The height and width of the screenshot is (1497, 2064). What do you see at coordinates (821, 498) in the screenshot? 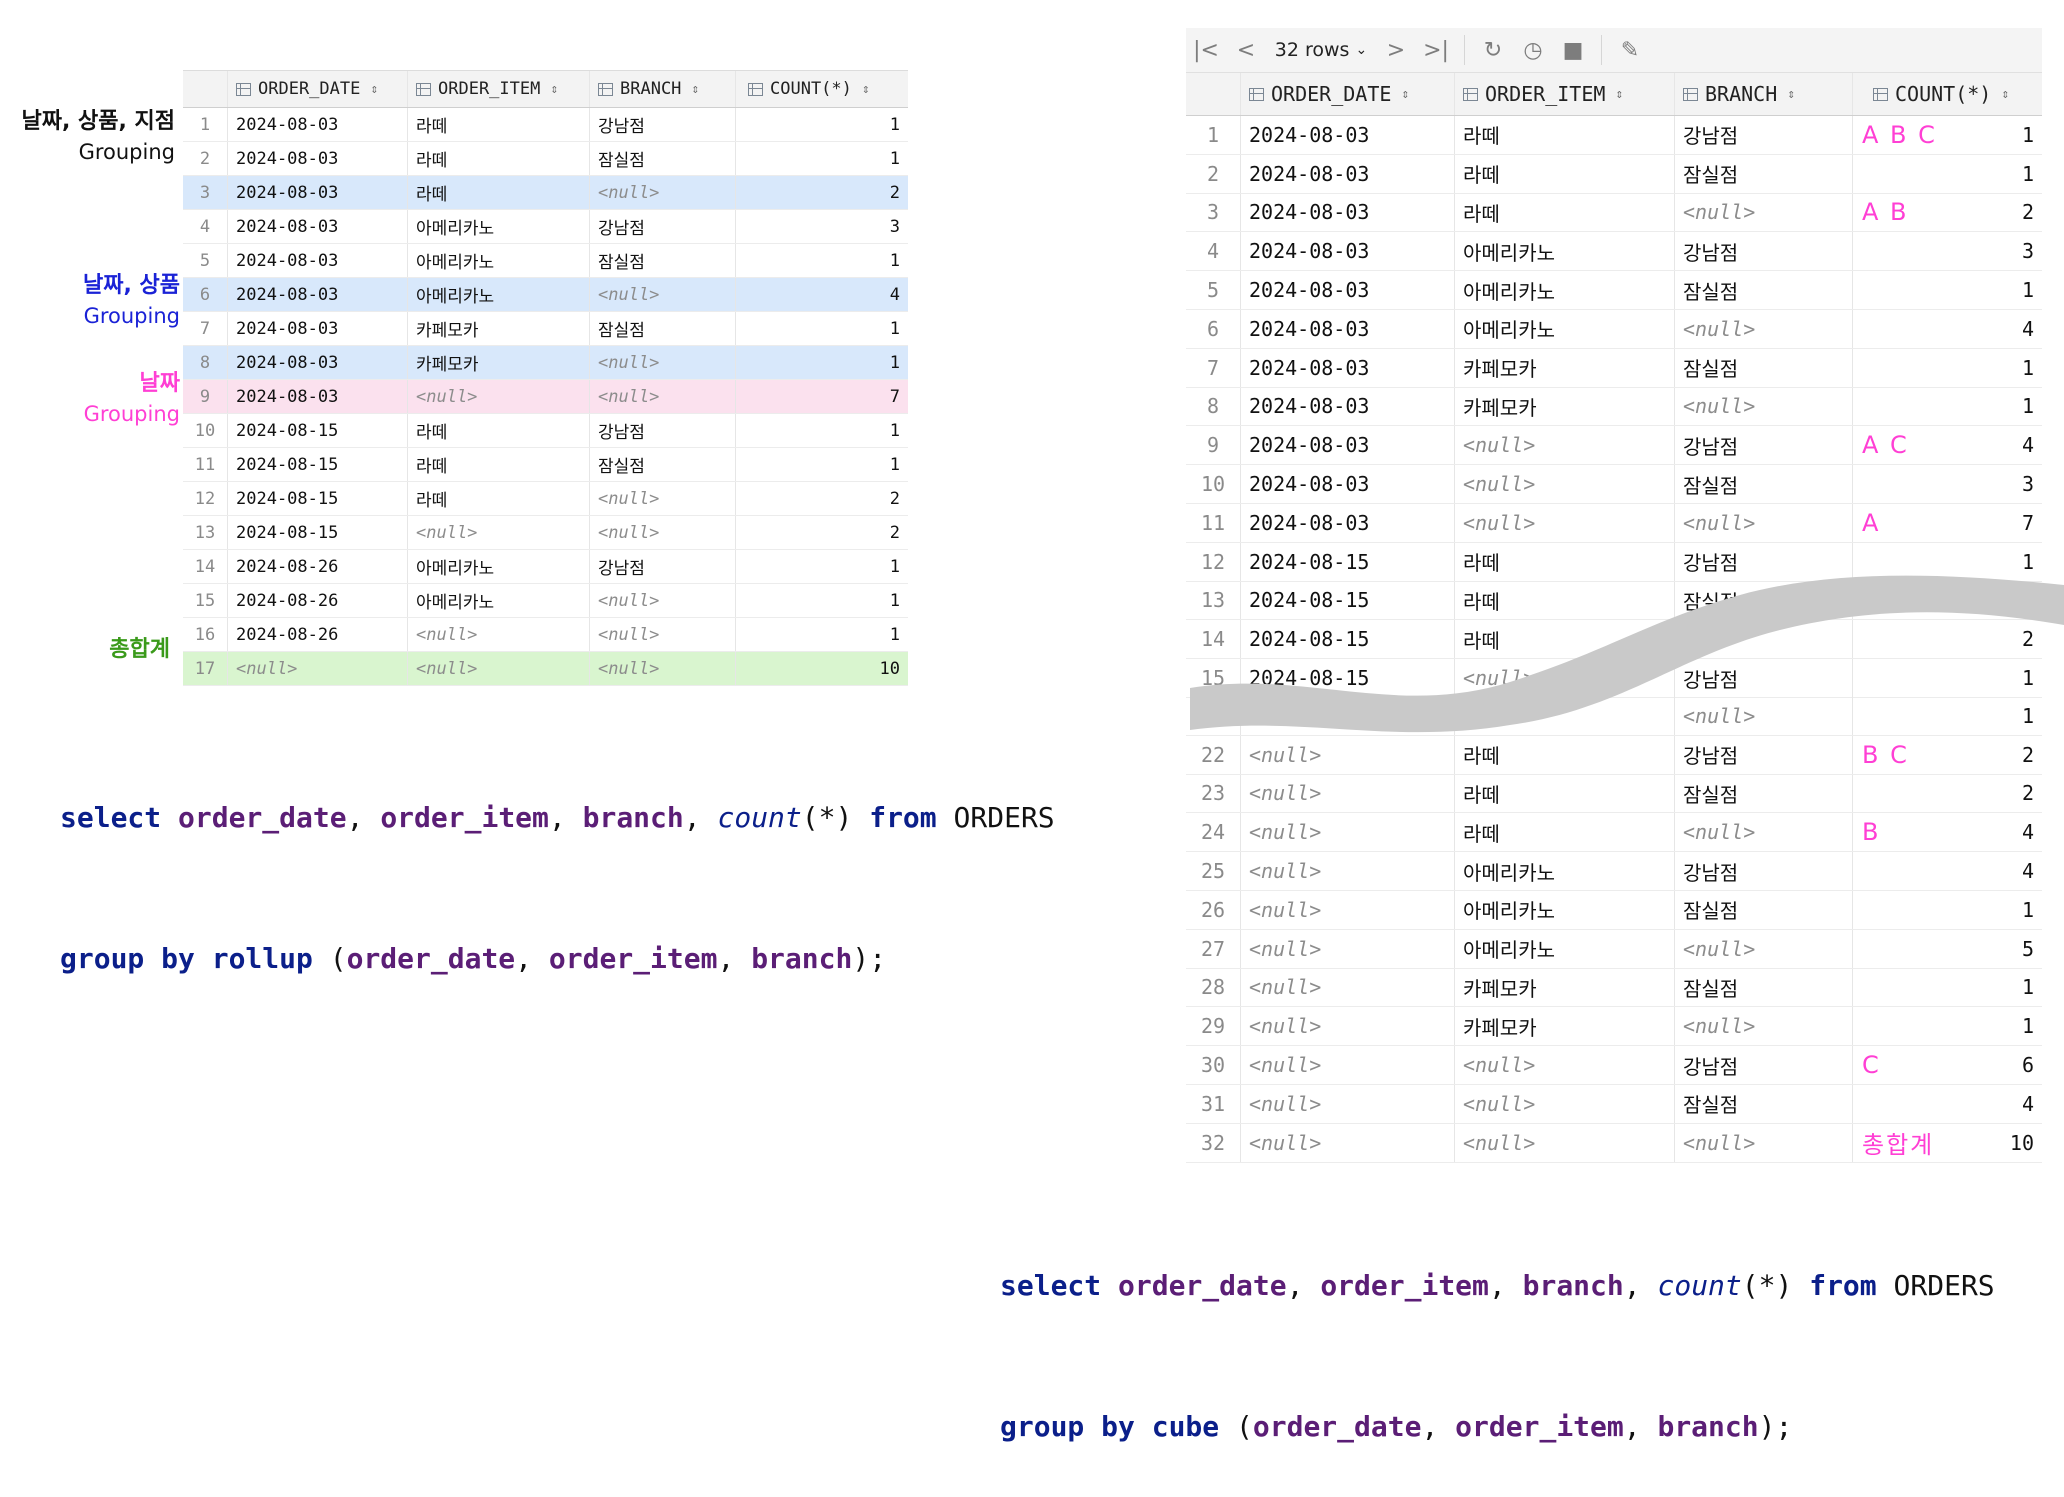
I see `cell-count: 2` at bounding box center [821, 498].